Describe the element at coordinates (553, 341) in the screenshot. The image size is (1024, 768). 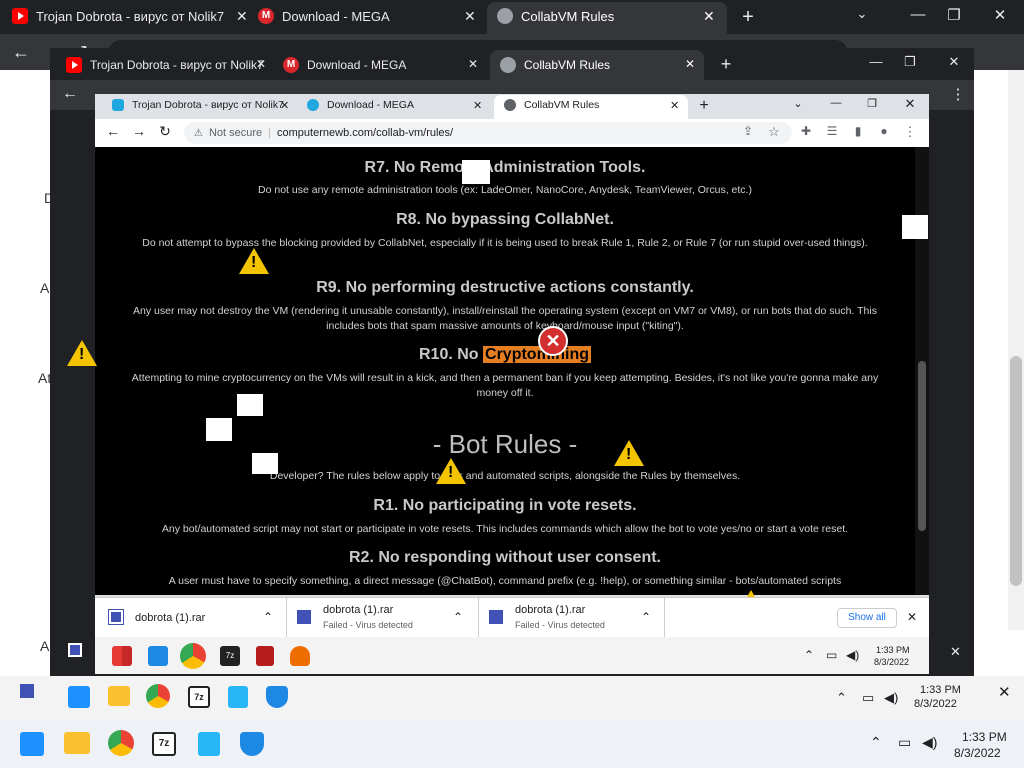
I see `error-icon: ✕` at that location.